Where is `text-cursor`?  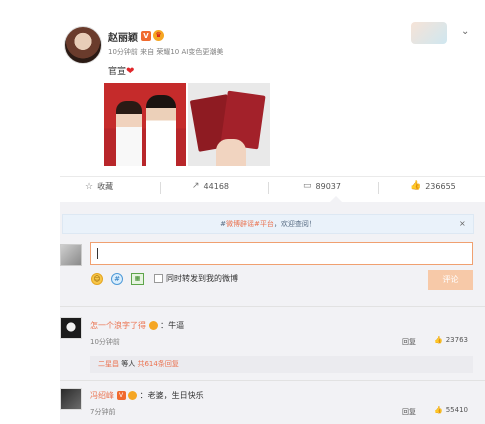 text-cursor is located at coordinates (97, 253).